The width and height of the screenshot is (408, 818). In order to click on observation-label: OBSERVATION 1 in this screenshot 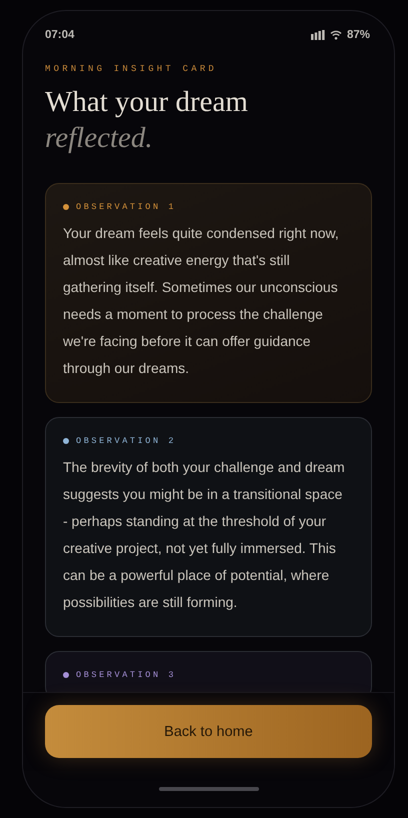, I will do `click(126, 207)`.